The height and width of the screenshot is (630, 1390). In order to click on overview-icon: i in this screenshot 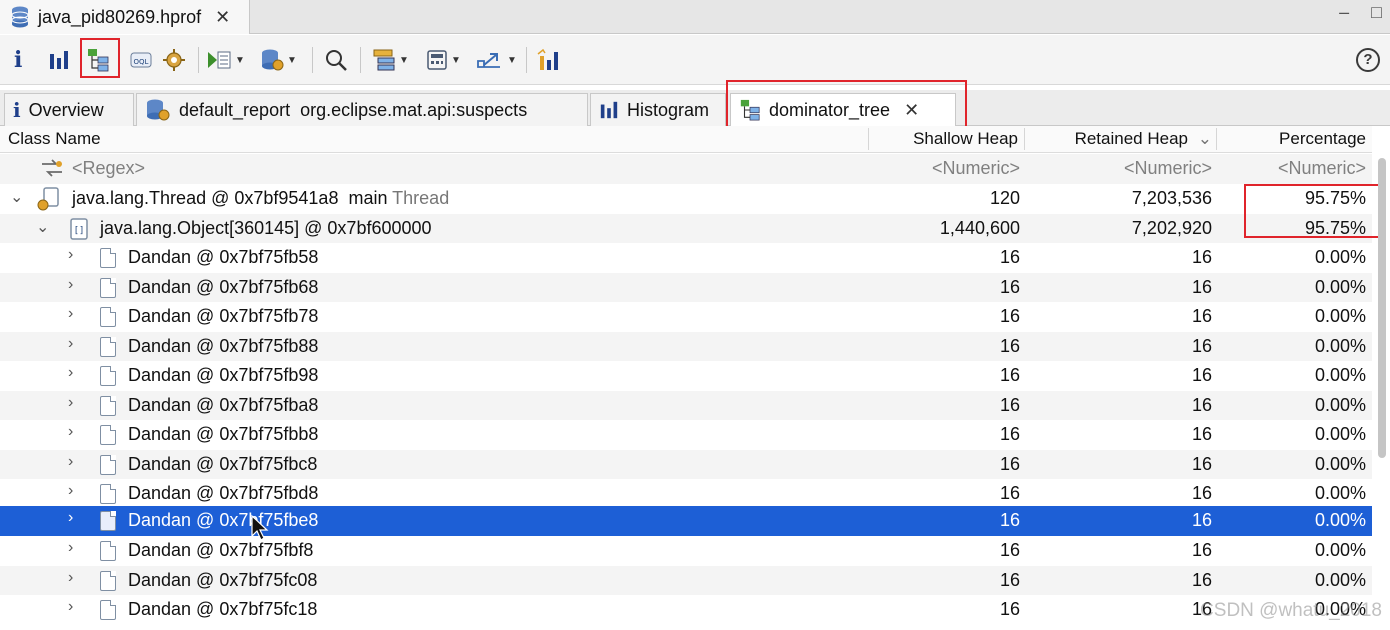, I will do `click(18, 60)`.